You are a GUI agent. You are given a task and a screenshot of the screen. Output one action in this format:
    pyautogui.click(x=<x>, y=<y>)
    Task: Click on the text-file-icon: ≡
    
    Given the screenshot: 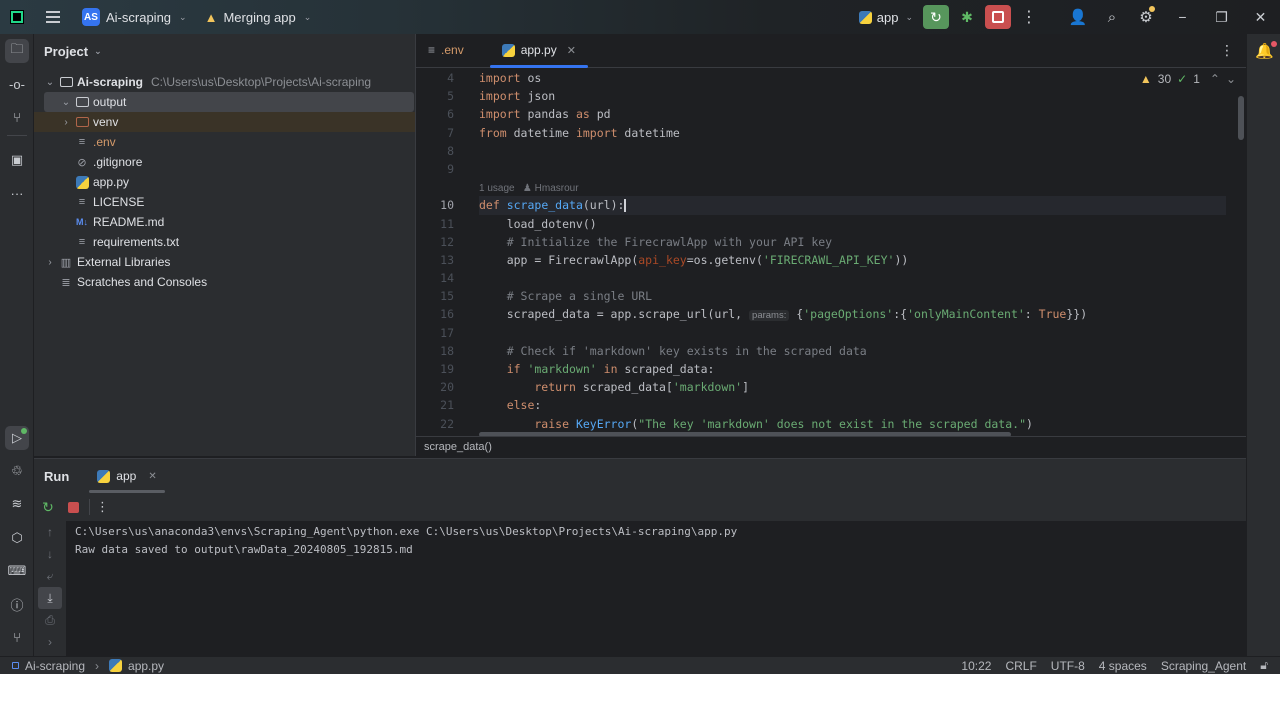 What is the action you would take?
    pyautogui.click(x=82, y=202)
    